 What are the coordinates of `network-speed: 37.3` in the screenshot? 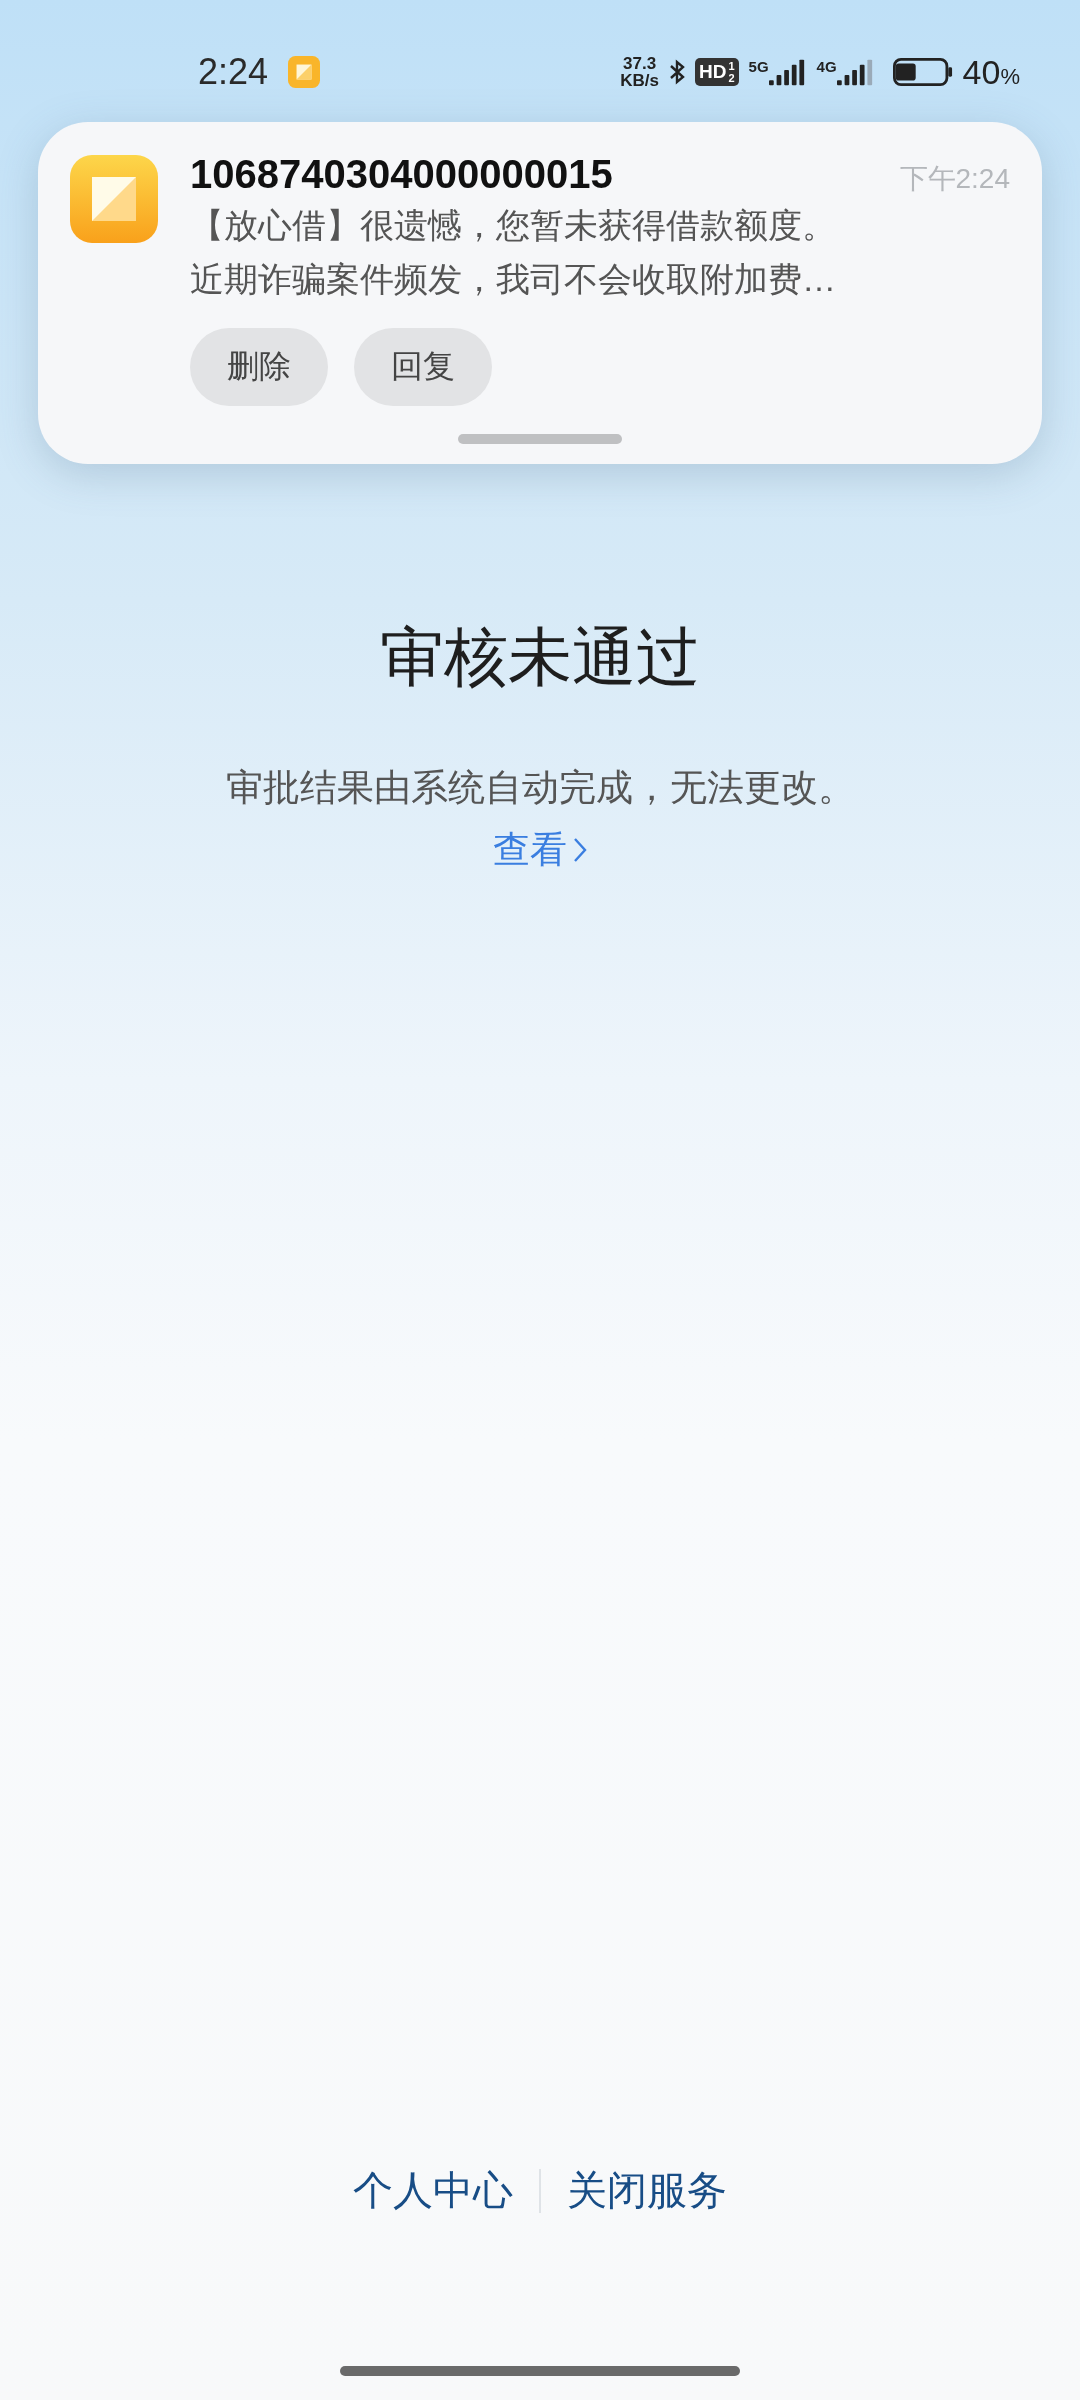 It's located at (640, 63).